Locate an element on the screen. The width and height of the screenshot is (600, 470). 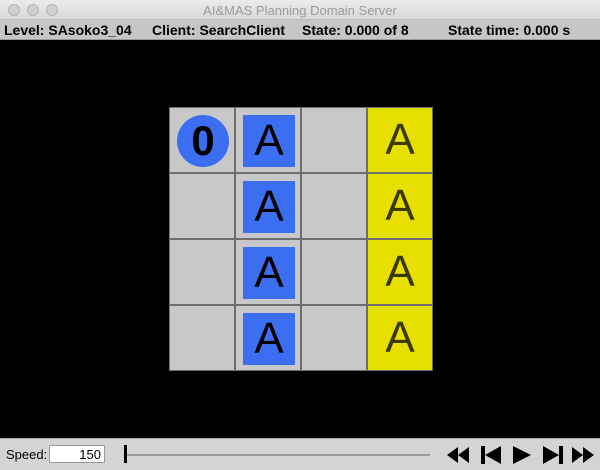
client-name: Client: SearchClient is located at coordinates (219, 30).